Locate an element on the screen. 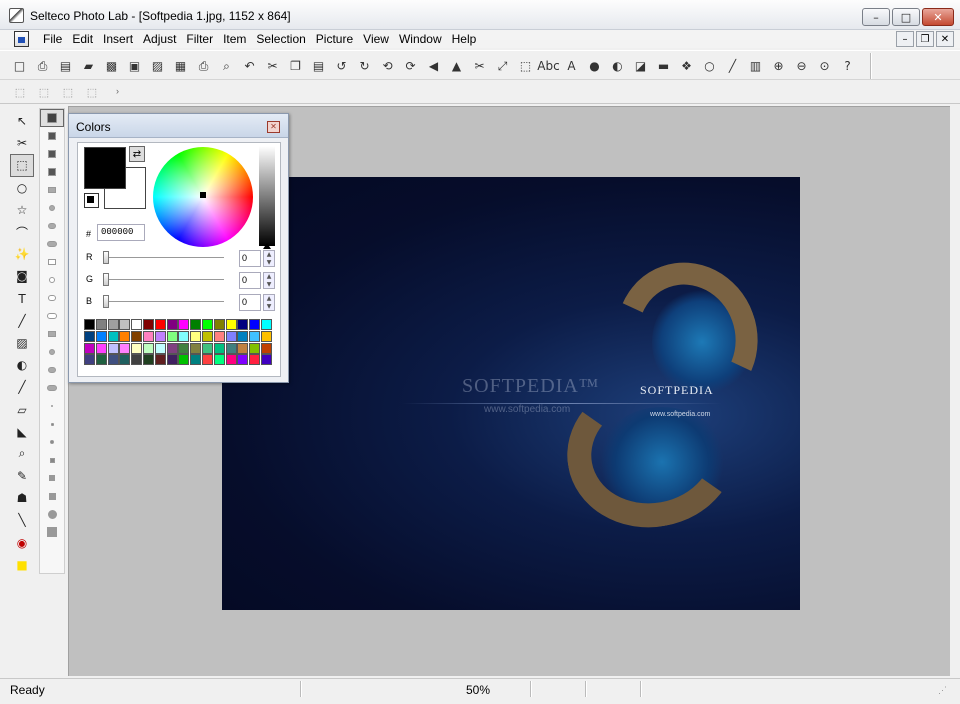  save-icon: ▣ is located at coordinates (134, 66).